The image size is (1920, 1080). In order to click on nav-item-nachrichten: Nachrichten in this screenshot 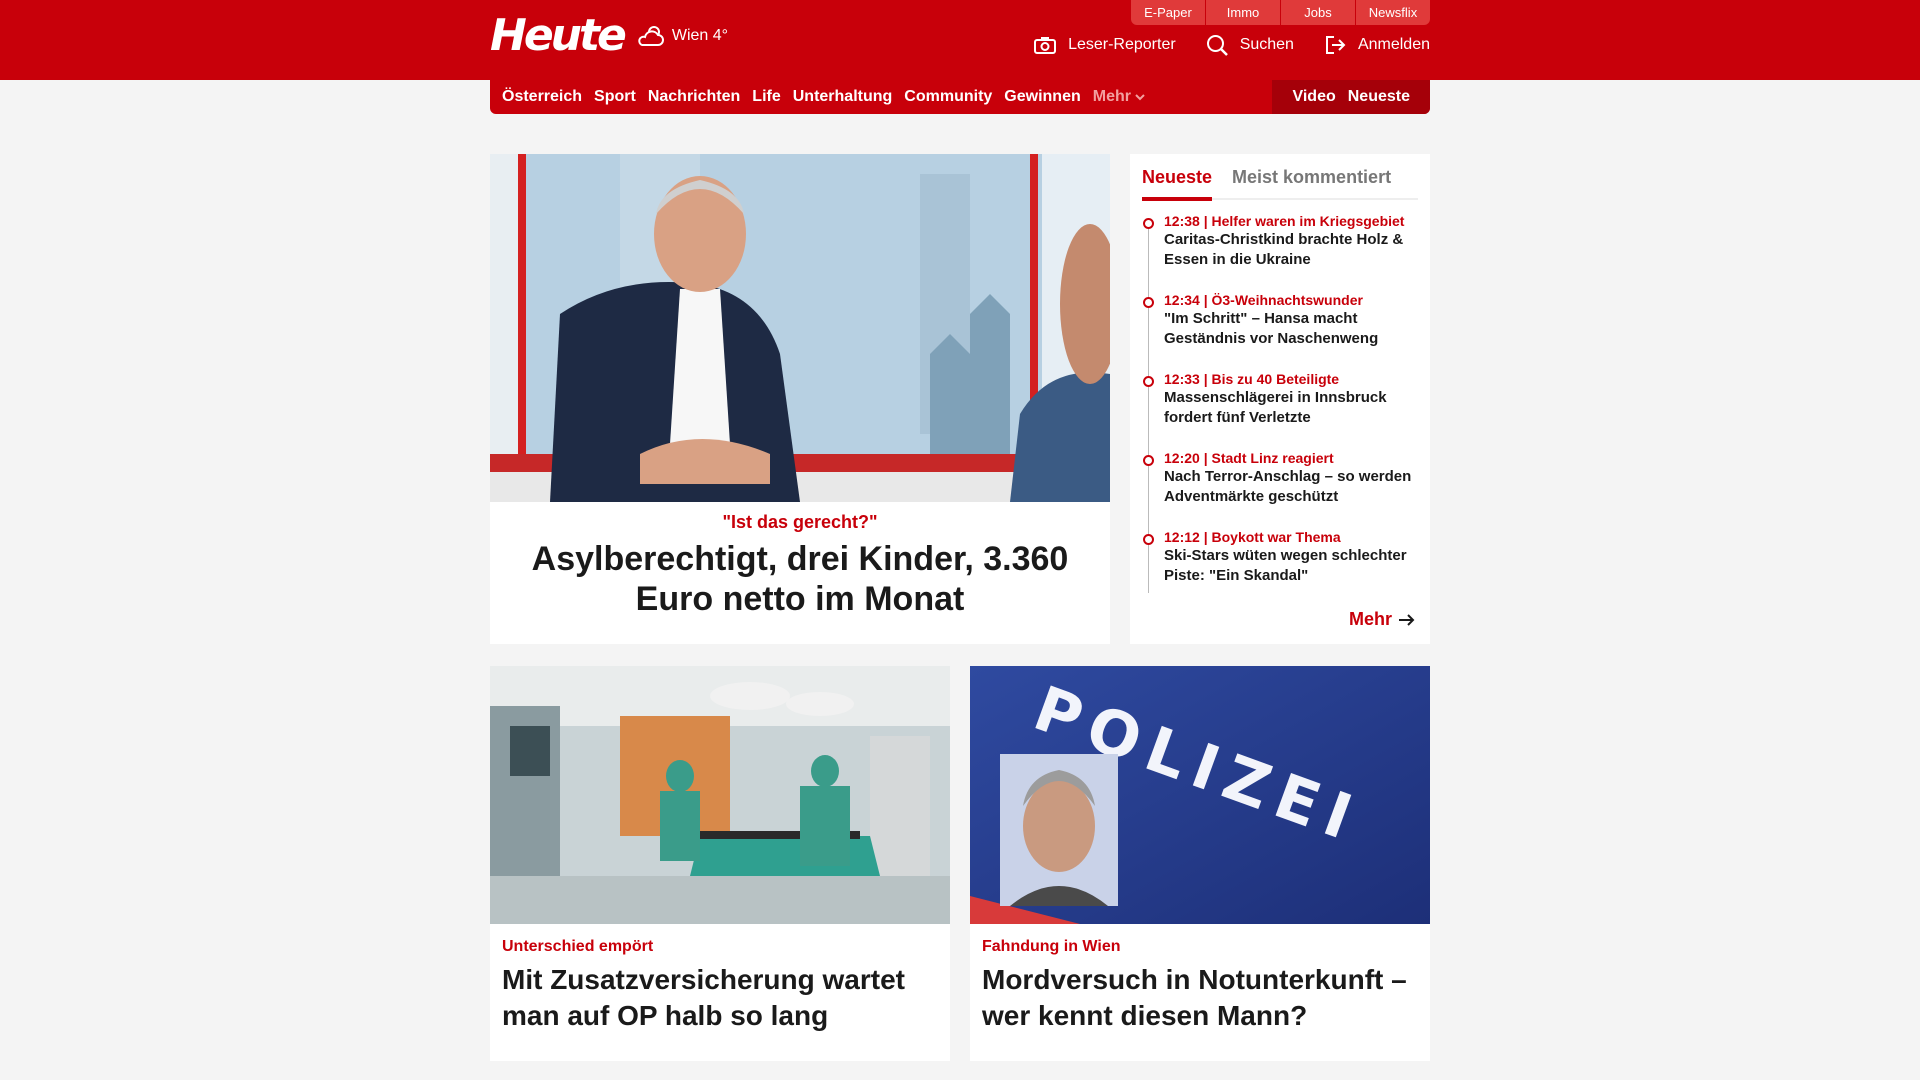, I will do `click(694, 97)`.